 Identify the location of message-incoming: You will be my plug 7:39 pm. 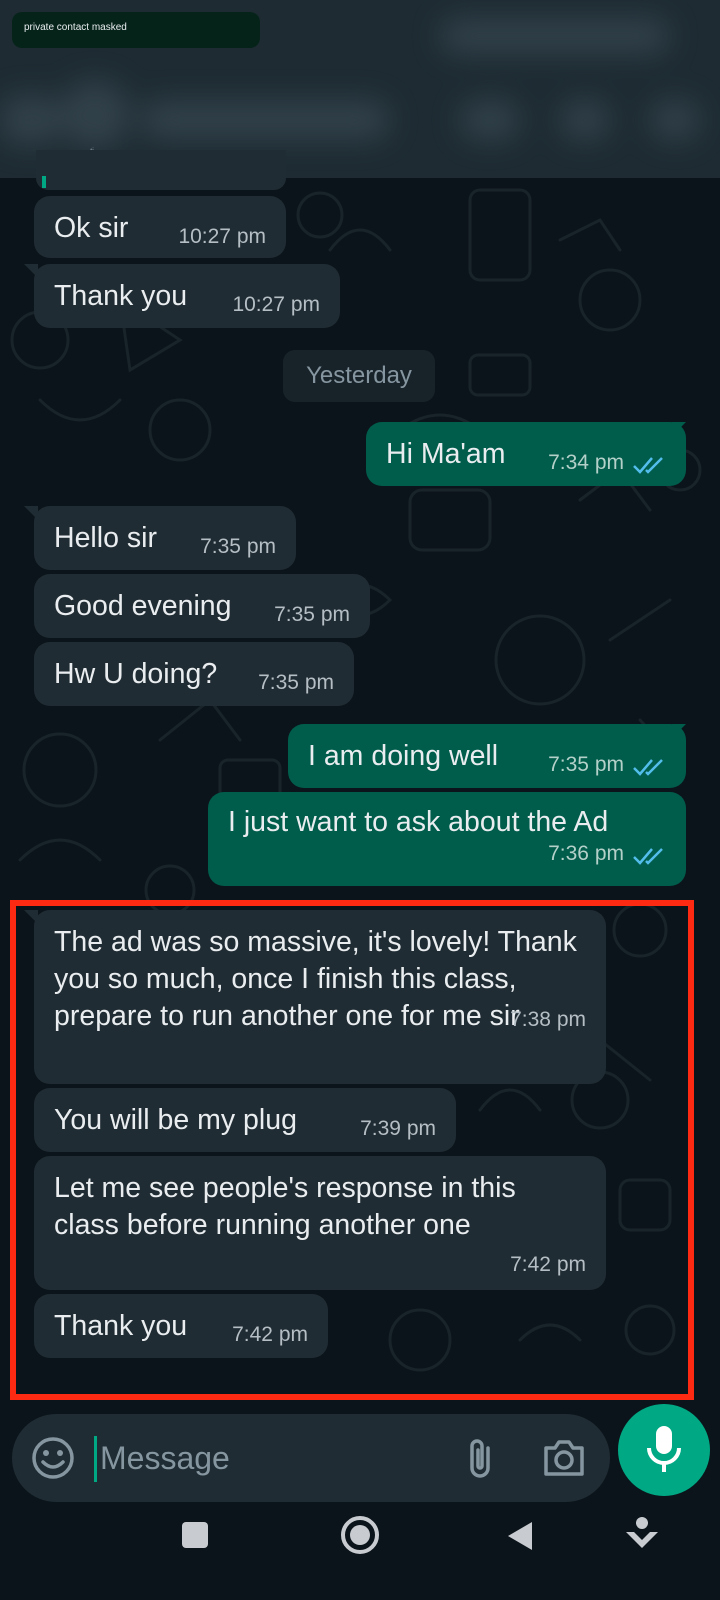
(245, 1120).